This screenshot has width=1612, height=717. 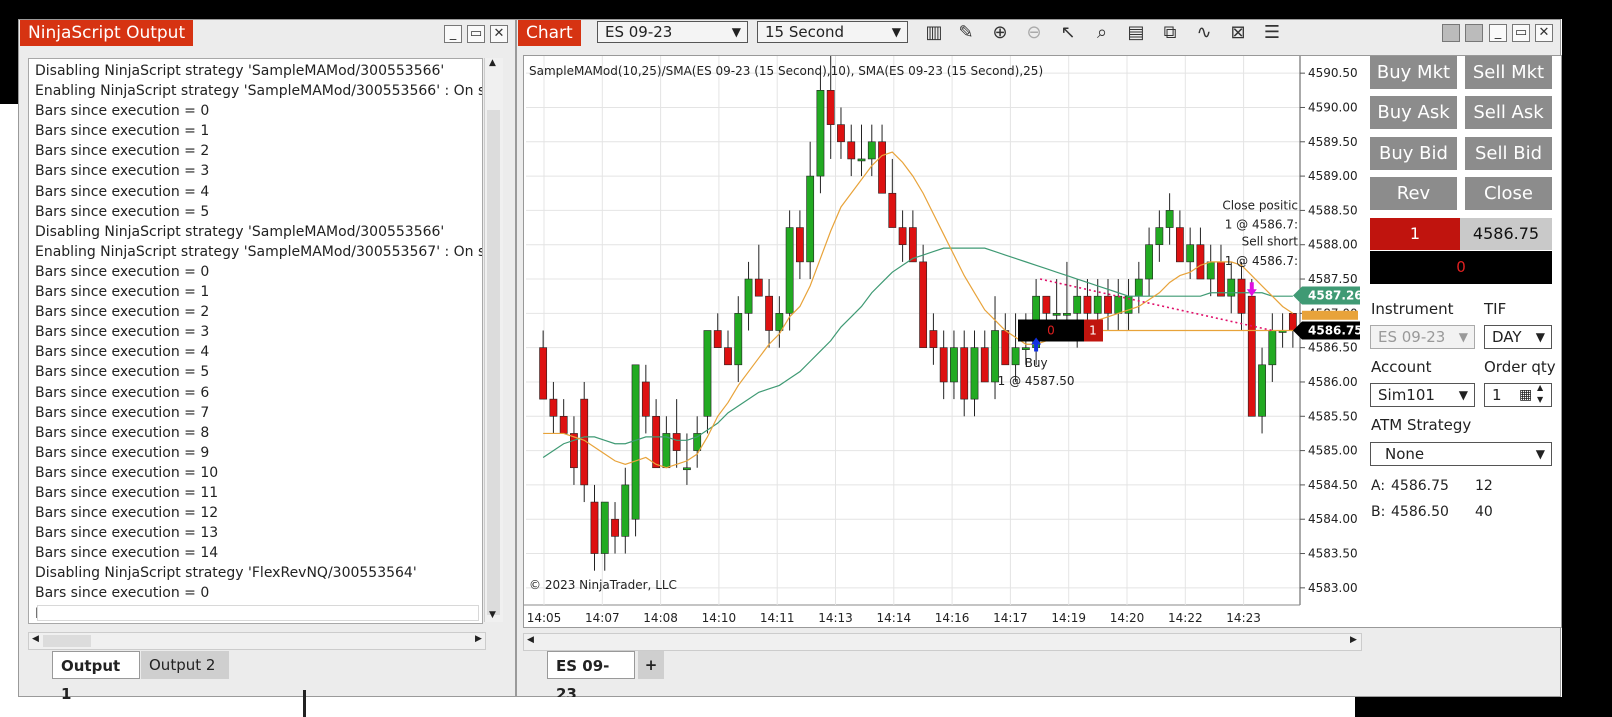 What do you see at coordinates (492, 63) in the screenshot?
I see `scroll-up-icon: ▲` at bounding box center [492, 63].